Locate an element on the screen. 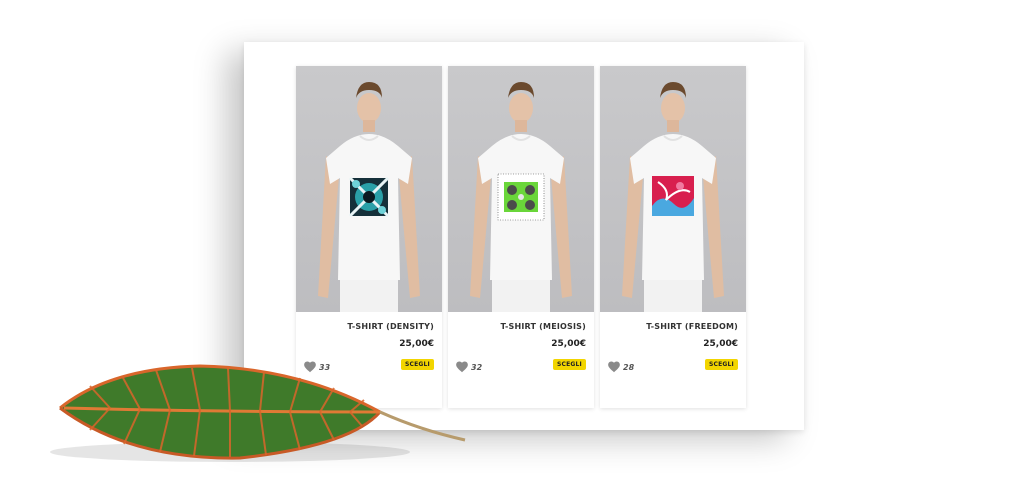  product-card: T-SHIRT (DENSITY) 25,00€ 33 SCEGLI is located at coordinates (369, 237).